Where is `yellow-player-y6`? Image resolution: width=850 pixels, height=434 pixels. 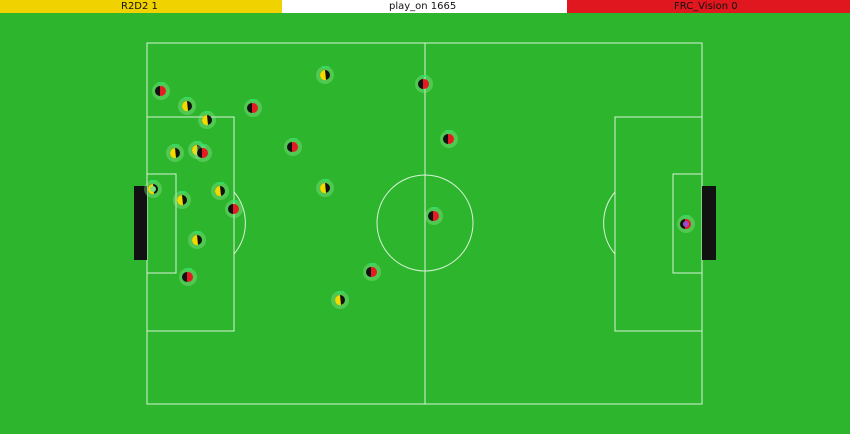 yellow-player-y6 is located at coordinates (220, 191).